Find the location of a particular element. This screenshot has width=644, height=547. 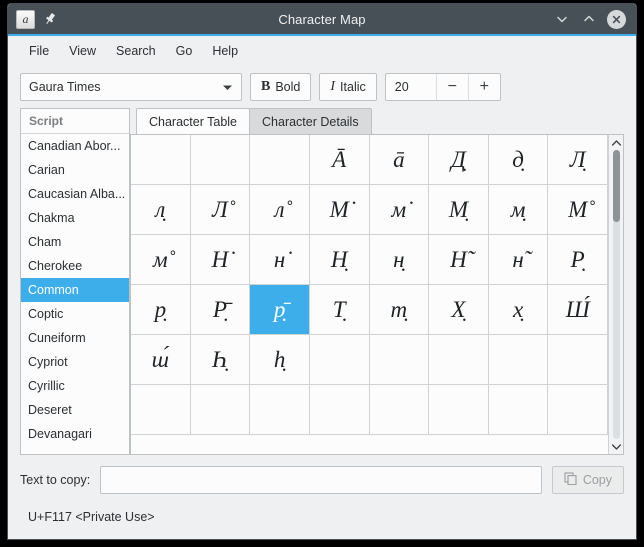

scroll-up-icon is located at coordinates (616, 142).